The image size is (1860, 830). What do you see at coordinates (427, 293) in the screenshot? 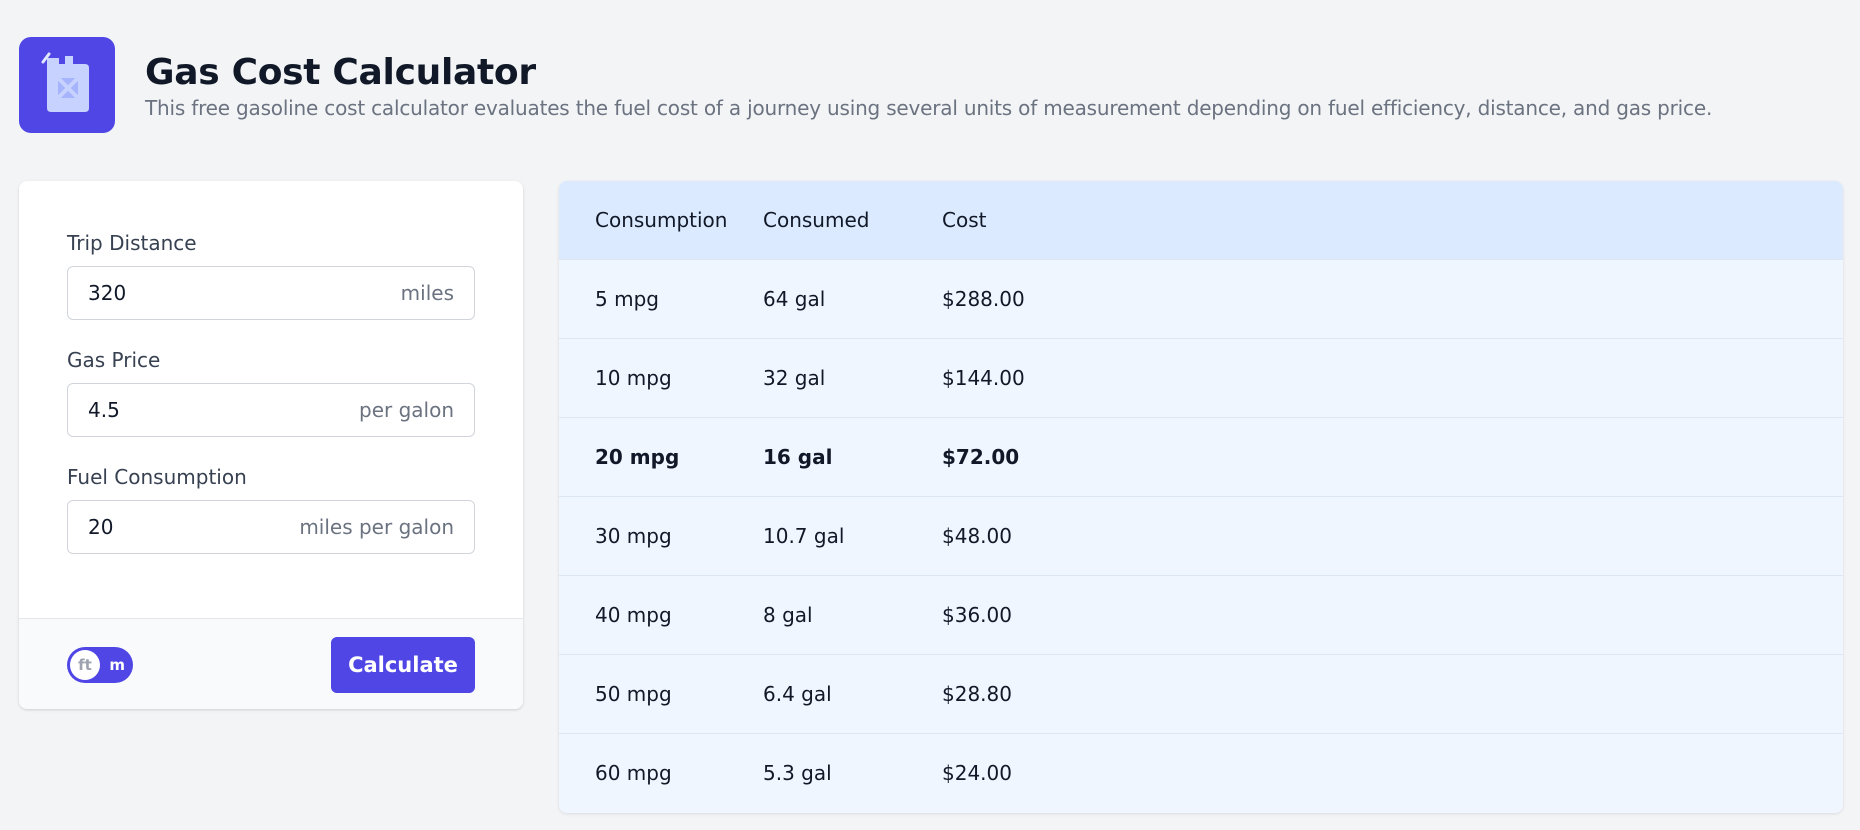
I see `trip-distance-unit: miles` at bounding box center [427, 293].